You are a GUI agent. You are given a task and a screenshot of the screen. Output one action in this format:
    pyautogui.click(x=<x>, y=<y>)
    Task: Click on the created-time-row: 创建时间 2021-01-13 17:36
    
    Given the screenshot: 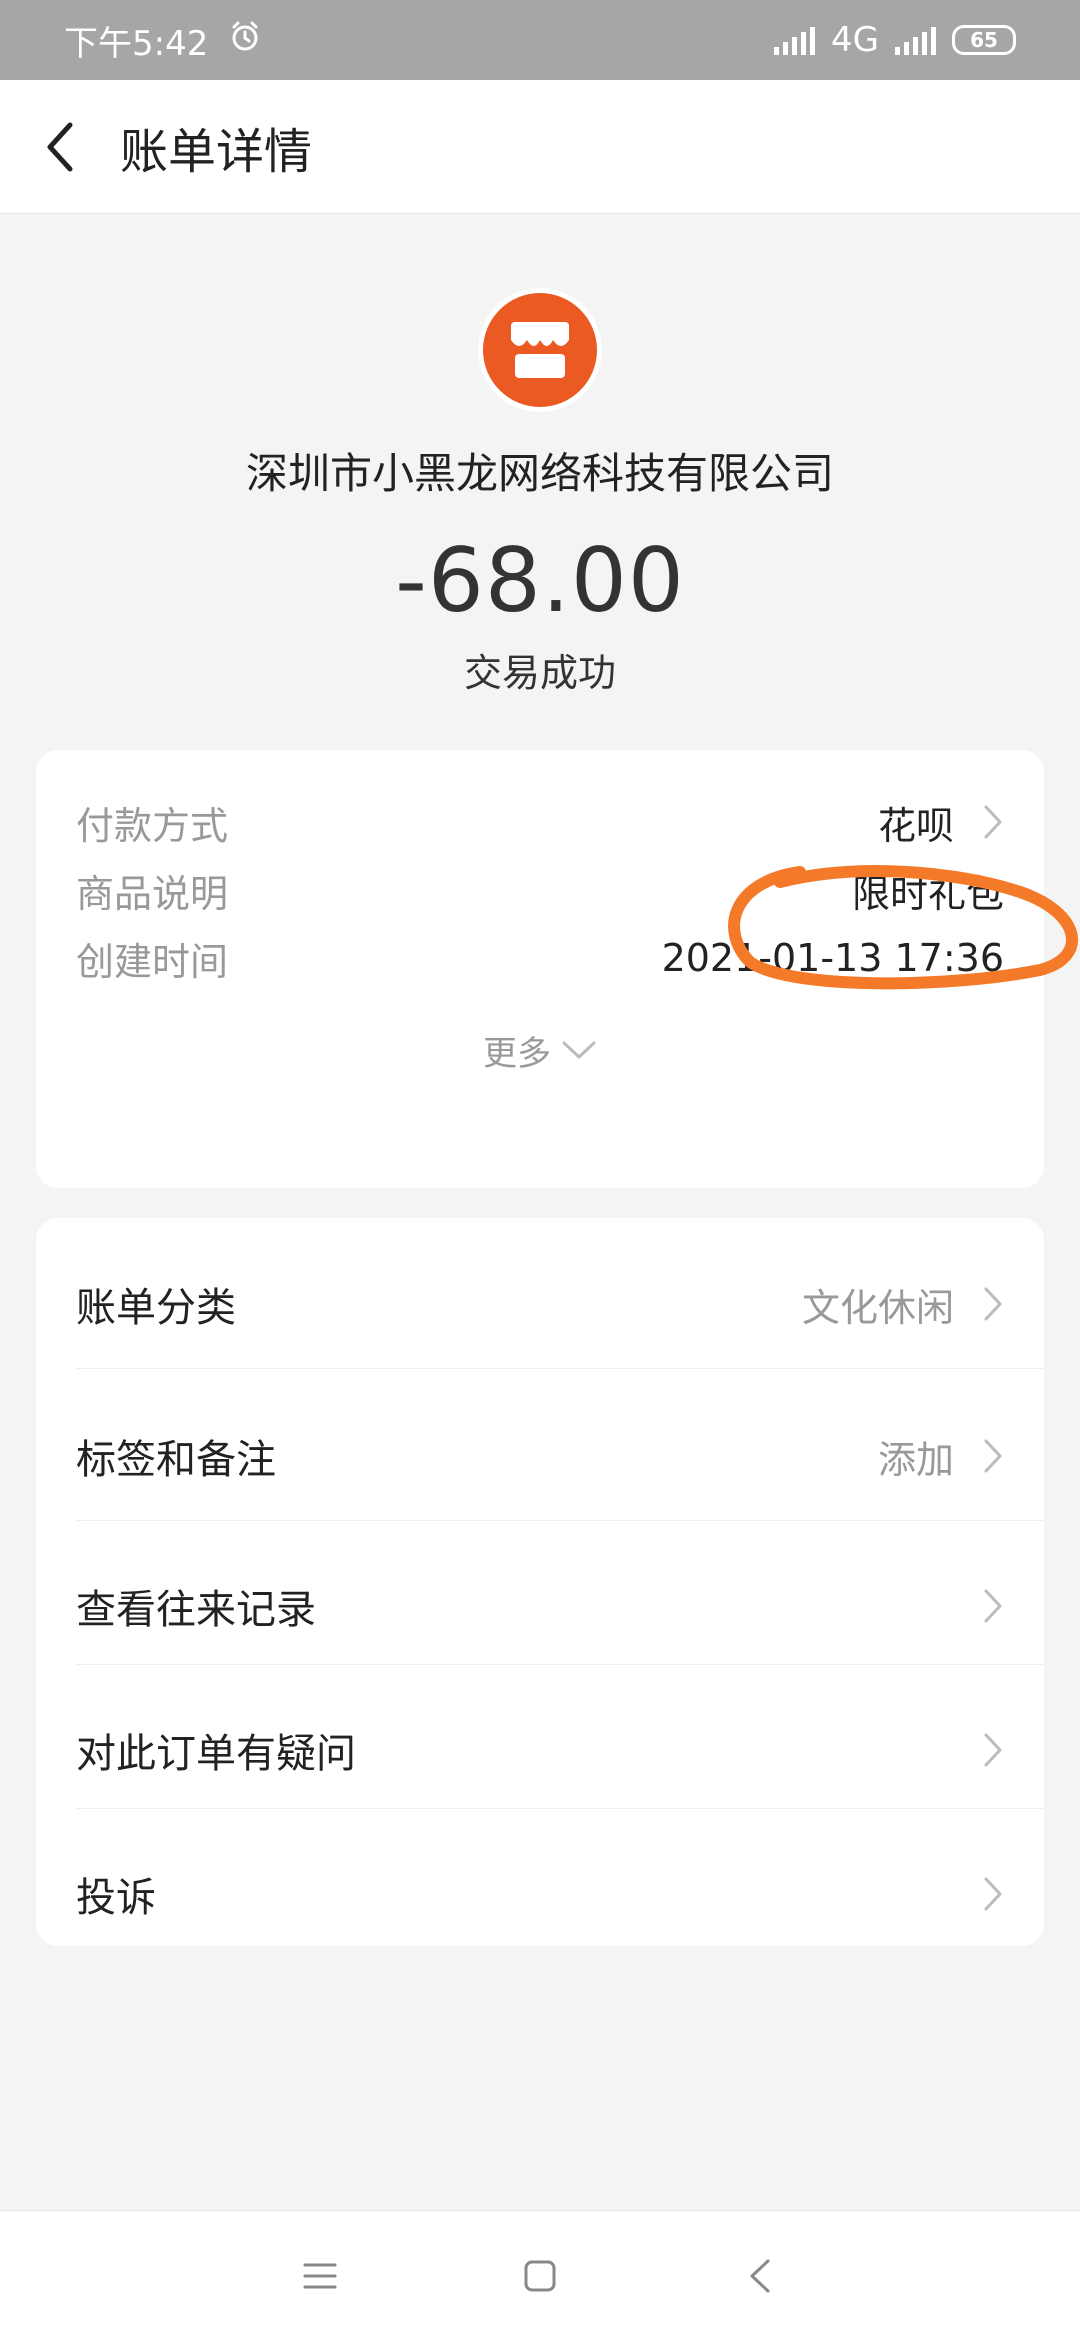 What is the action you would take?
    pyautogui.click(x=540, y=958)
    